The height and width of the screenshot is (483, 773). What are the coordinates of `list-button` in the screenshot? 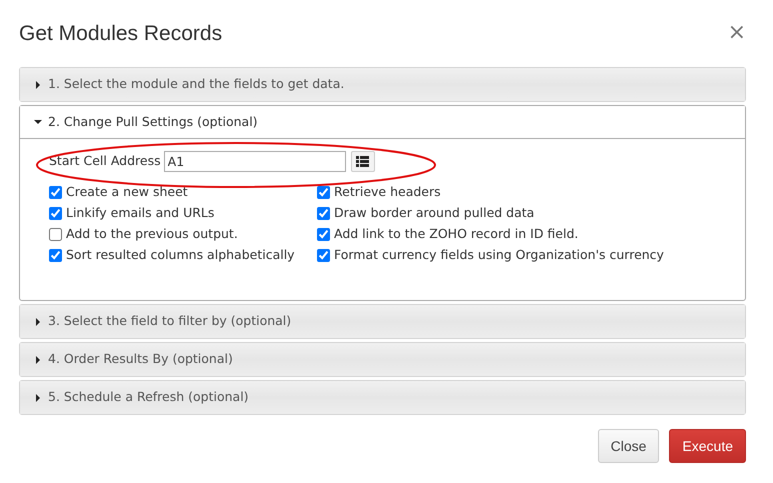 It's located at (362, 161).